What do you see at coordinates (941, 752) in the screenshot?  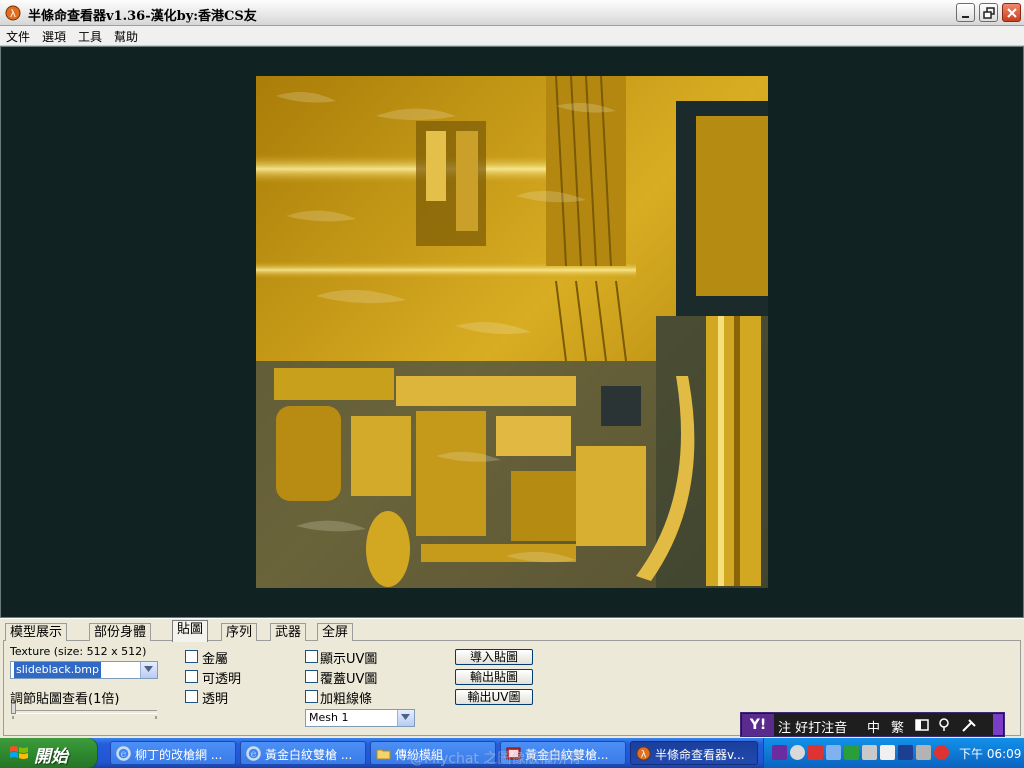 I see `antivirus-icon` at bounding box center [941, 752].